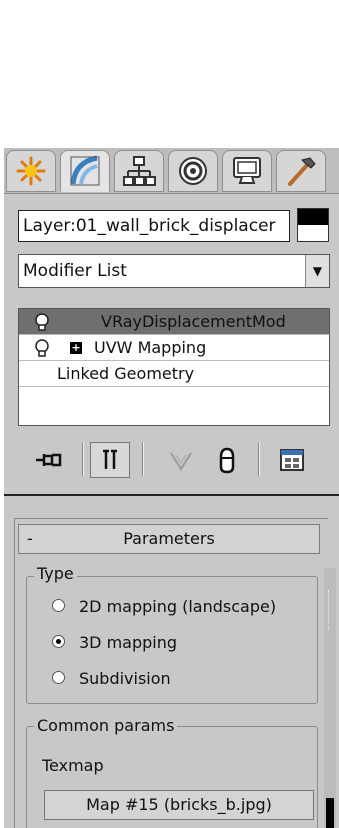 This screenshot has width=339, height=828. I want to click on pin-stack-icon, so click(49, 460).